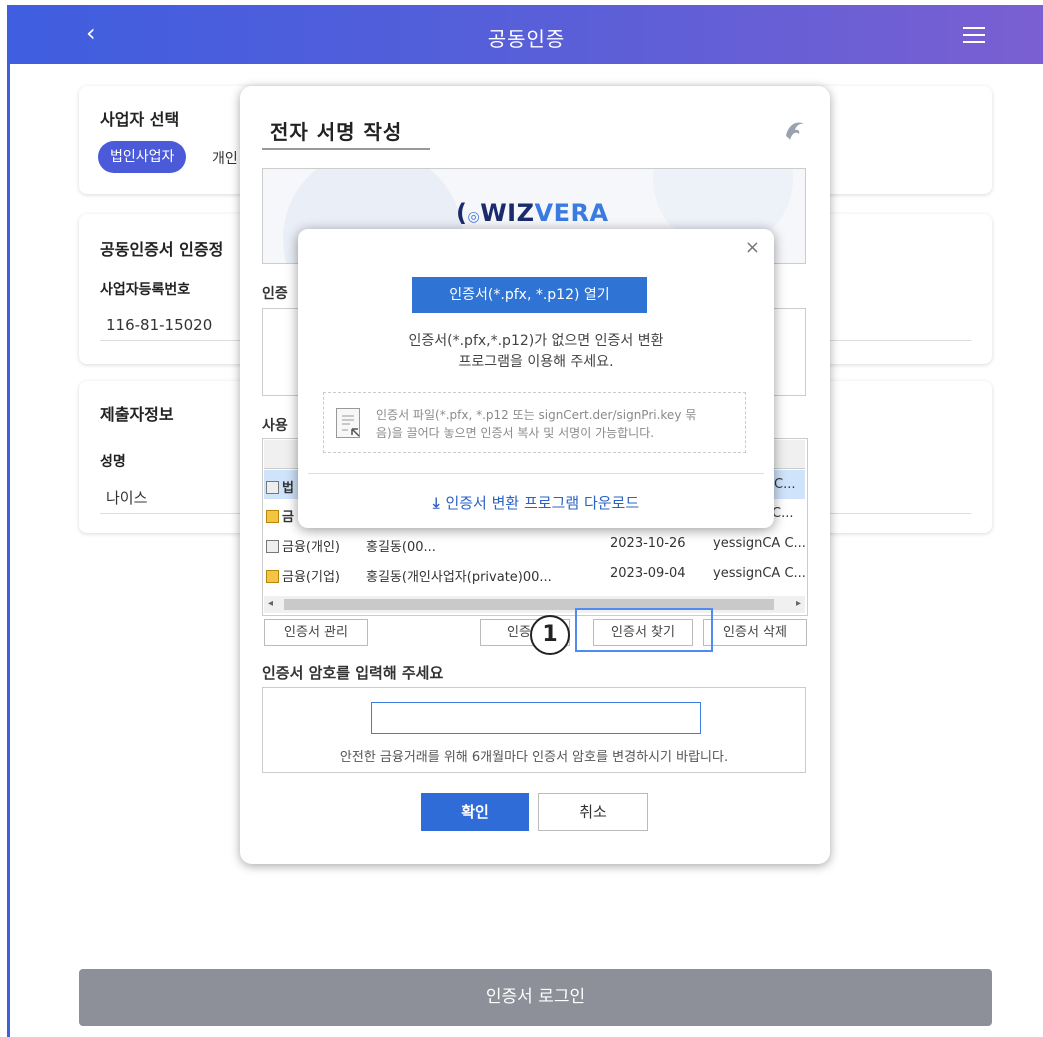  I want to click on app-header: ‹ 공동인증, so click(526, 34).